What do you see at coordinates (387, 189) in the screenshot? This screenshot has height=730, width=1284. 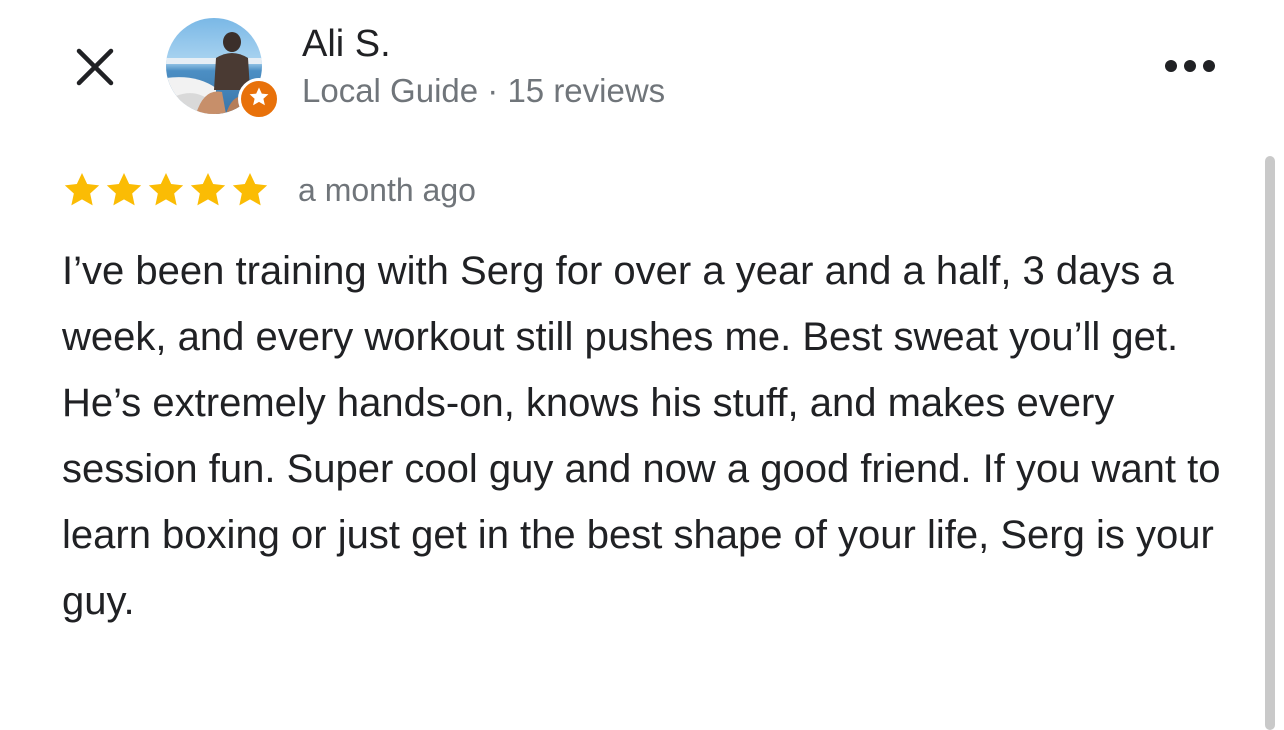 I see `review-date: a month ago` at bounding box center [387, 189].